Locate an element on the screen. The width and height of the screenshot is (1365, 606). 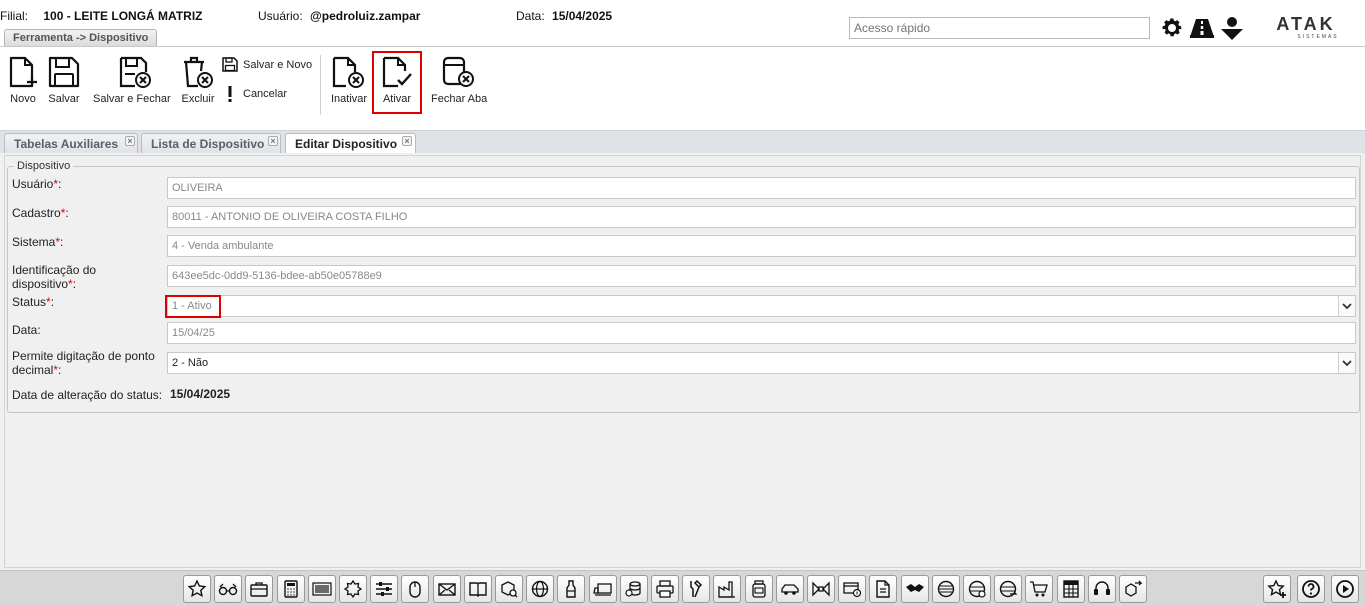
globe-lines-icon is located at coordinates (945, 589).